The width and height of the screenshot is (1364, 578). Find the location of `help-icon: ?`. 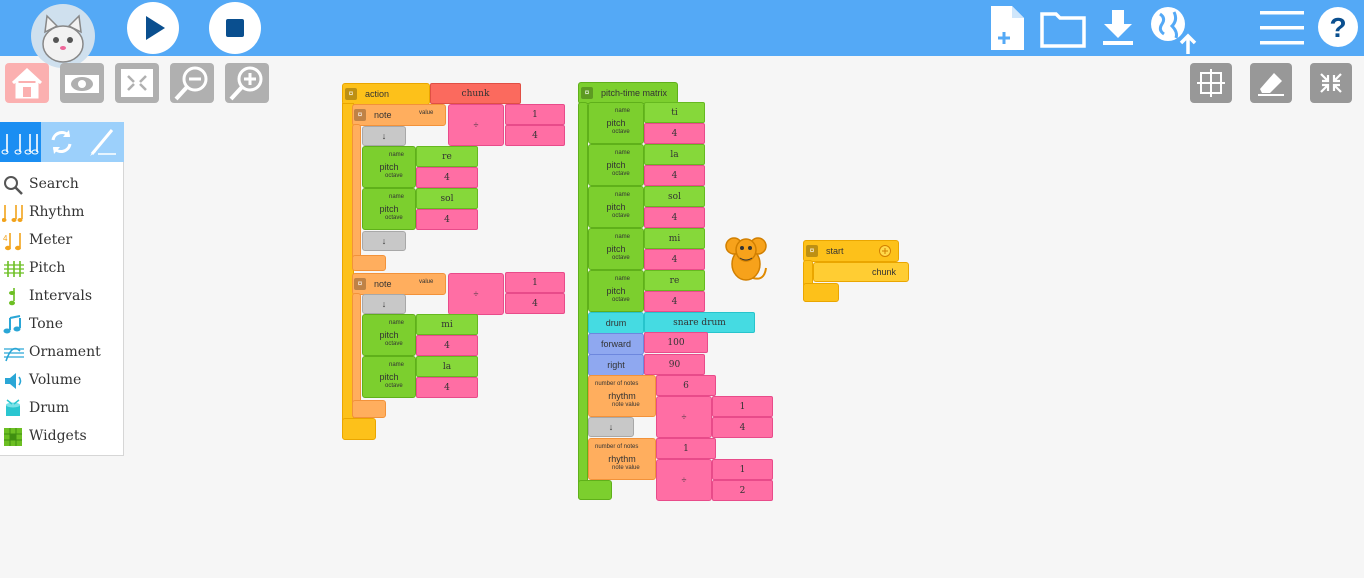

help-icon: ? is located at coordinates (1338, 27).